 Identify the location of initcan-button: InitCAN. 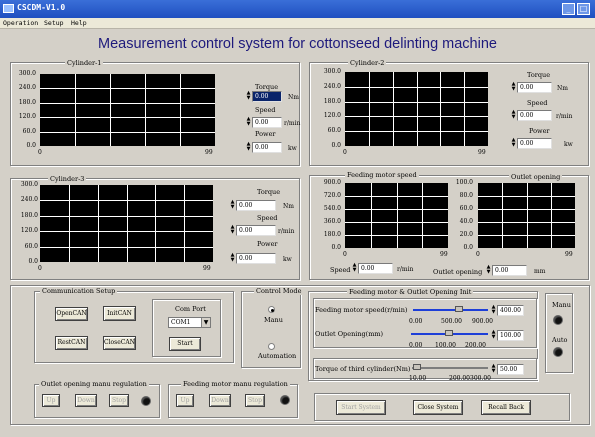
(119, 313).